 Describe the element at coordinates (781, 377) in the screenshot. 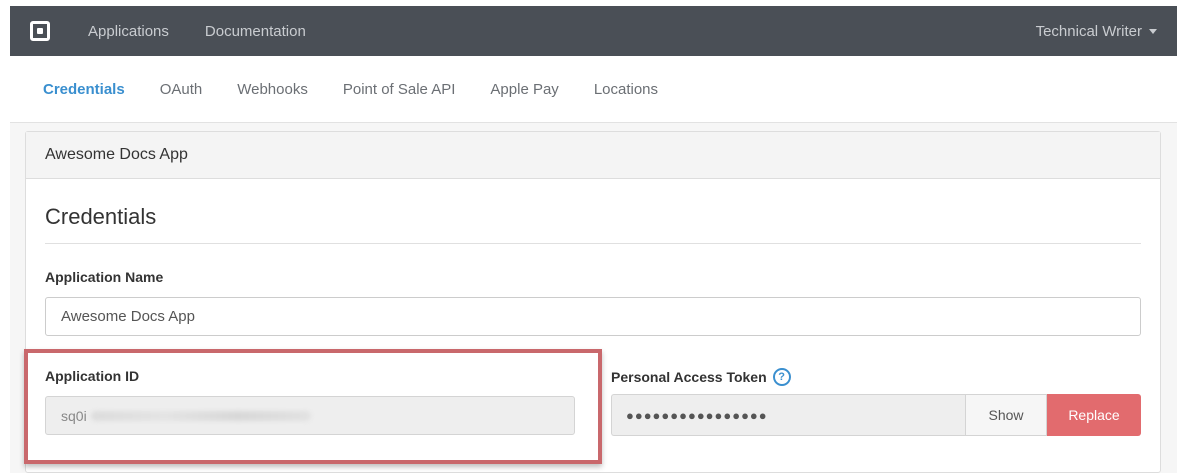

I see `question-circle-icon: ?` at that location.